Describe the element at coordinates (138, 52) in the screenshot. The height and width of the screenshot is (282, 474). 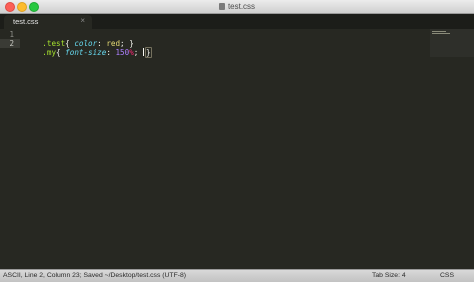
I see `semicolon: ;` at that location.